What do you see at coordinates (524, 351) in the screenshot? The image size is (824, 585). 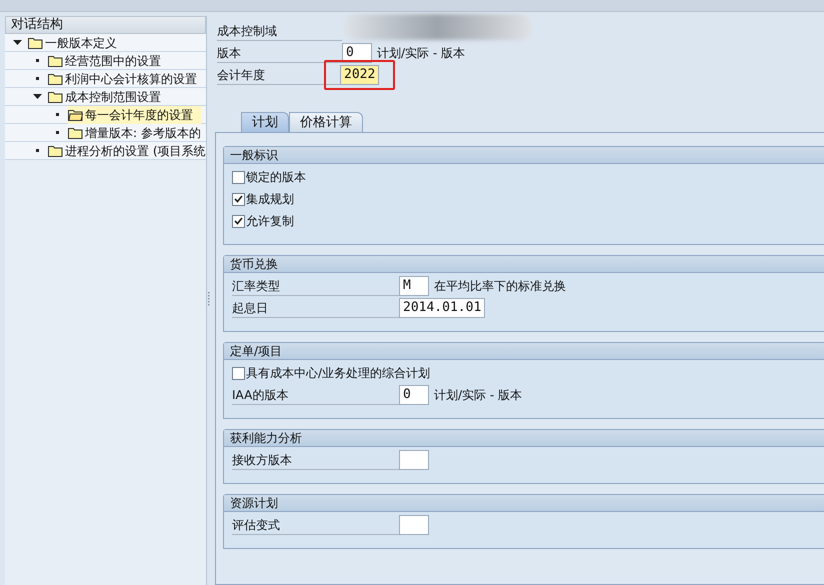 I see `group-title: 定单/项目` at bounding box center [524, 351].